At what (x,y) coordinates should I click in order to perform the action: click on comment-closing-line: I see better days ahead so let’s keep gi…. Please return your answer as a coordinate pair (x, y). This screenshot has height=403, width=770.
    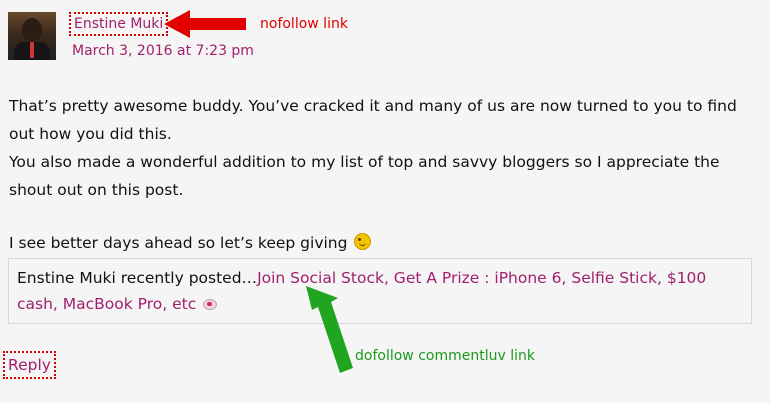
    Looking at the image, I should click on (385, 243).